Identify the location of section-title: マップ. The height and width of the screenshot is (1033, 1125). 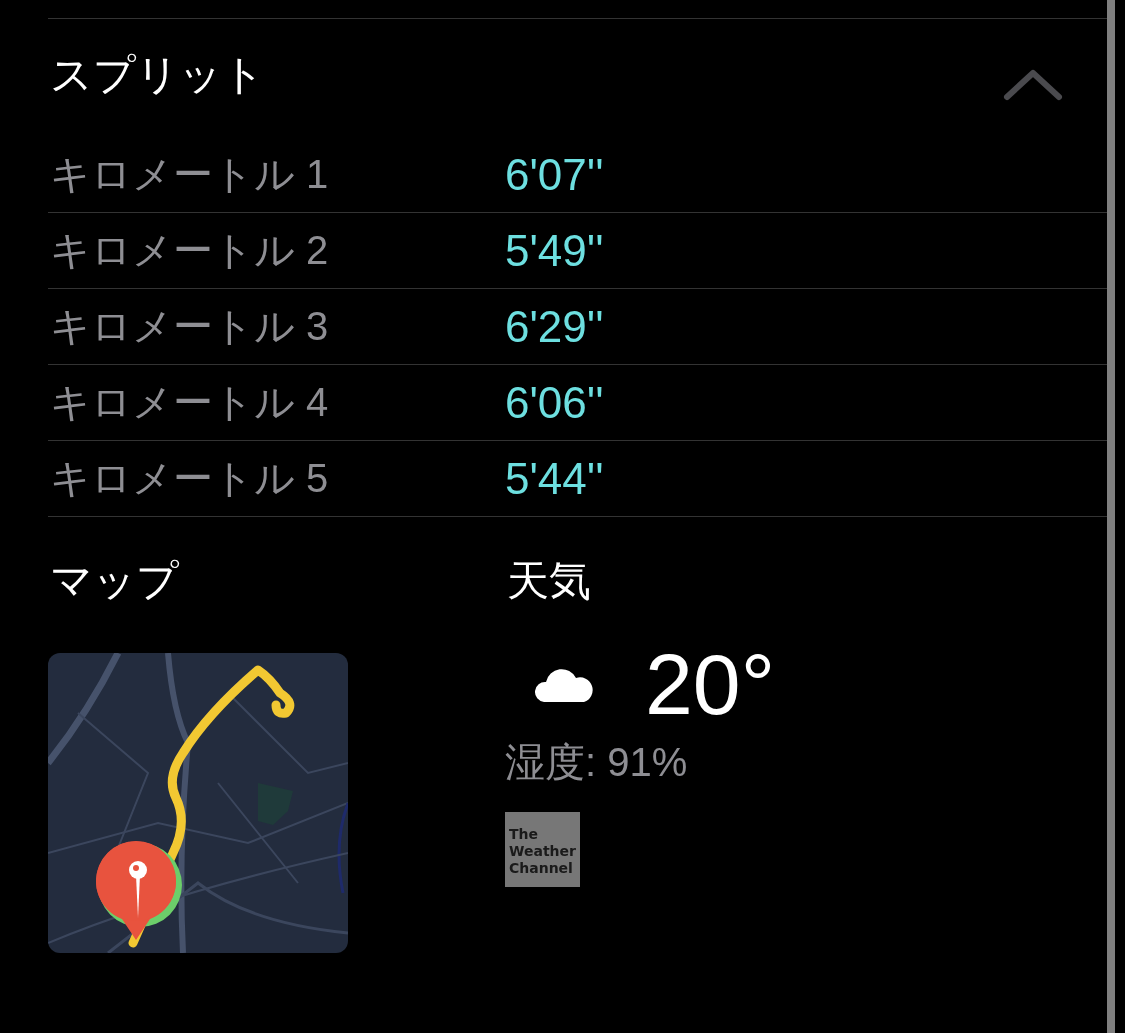
(114, 581).